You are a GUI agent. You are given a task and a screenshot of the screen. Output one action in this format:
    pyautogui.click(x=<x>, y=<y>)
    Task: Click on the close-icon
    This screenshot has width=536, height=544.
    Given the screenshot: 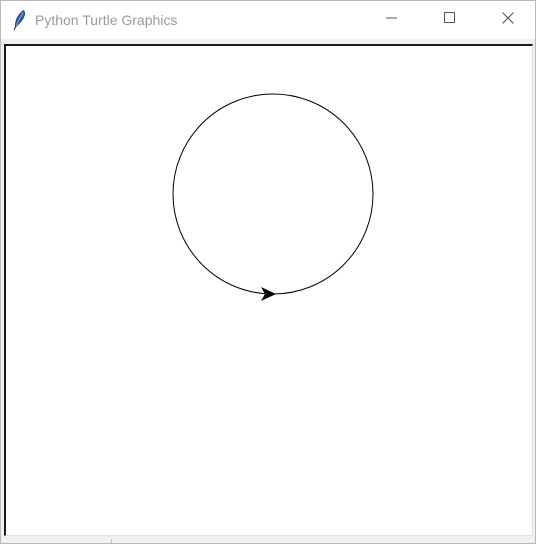 What is the action you would take?
    pyautogui.click(x=508, y=20)
    